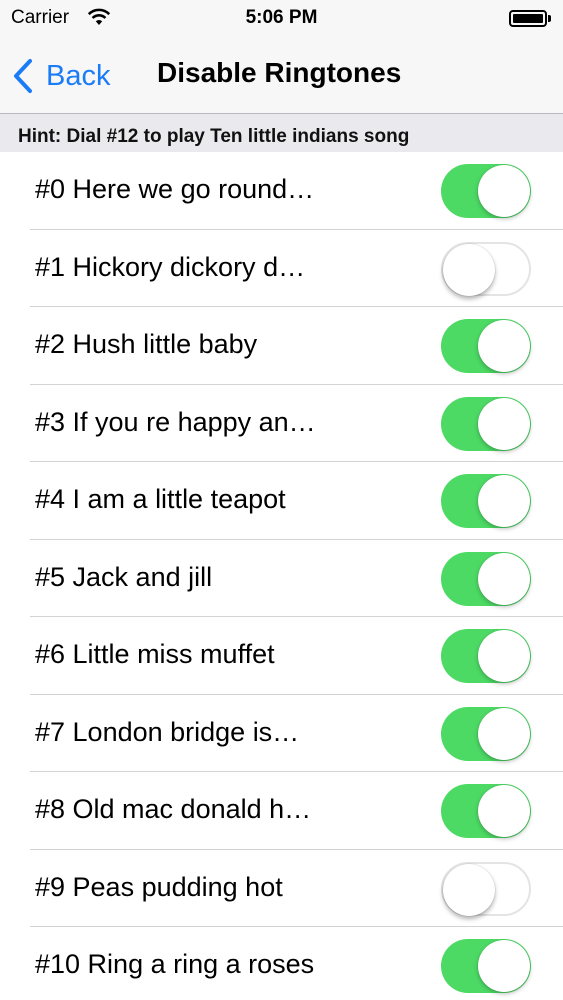  I want to click on back-button: Back, so click(61, 76).